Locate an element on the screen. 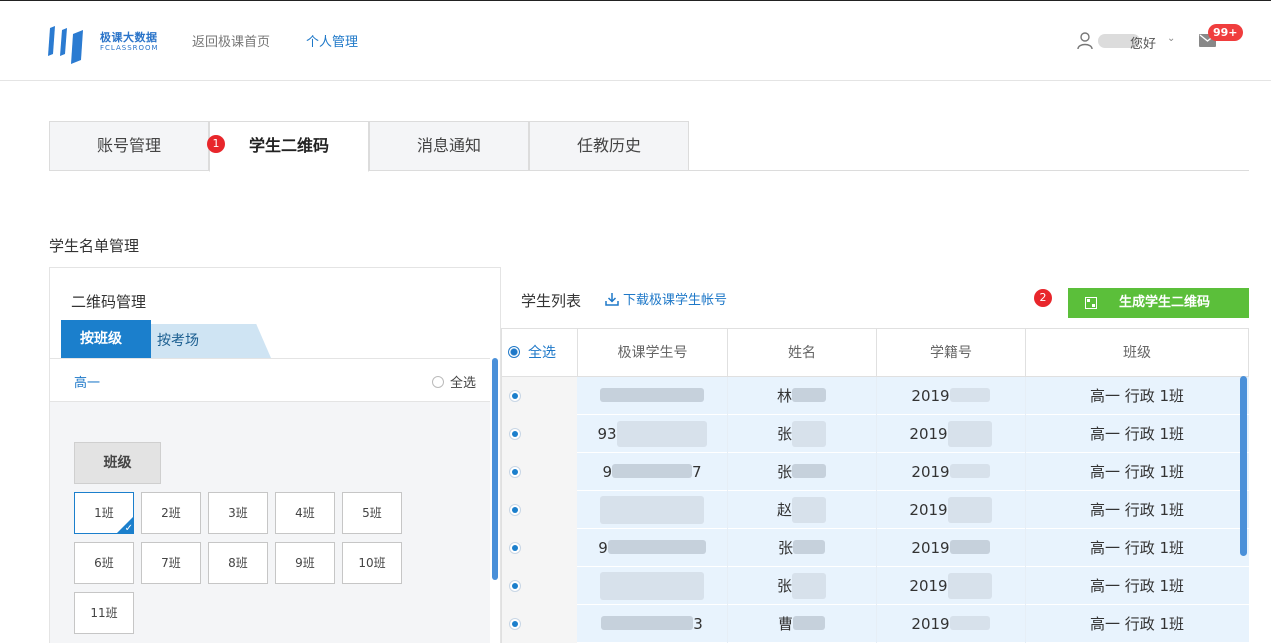 This screenshot has width=1271, height=643. class-header-button: 班级 is located at coordinates (117, 463).